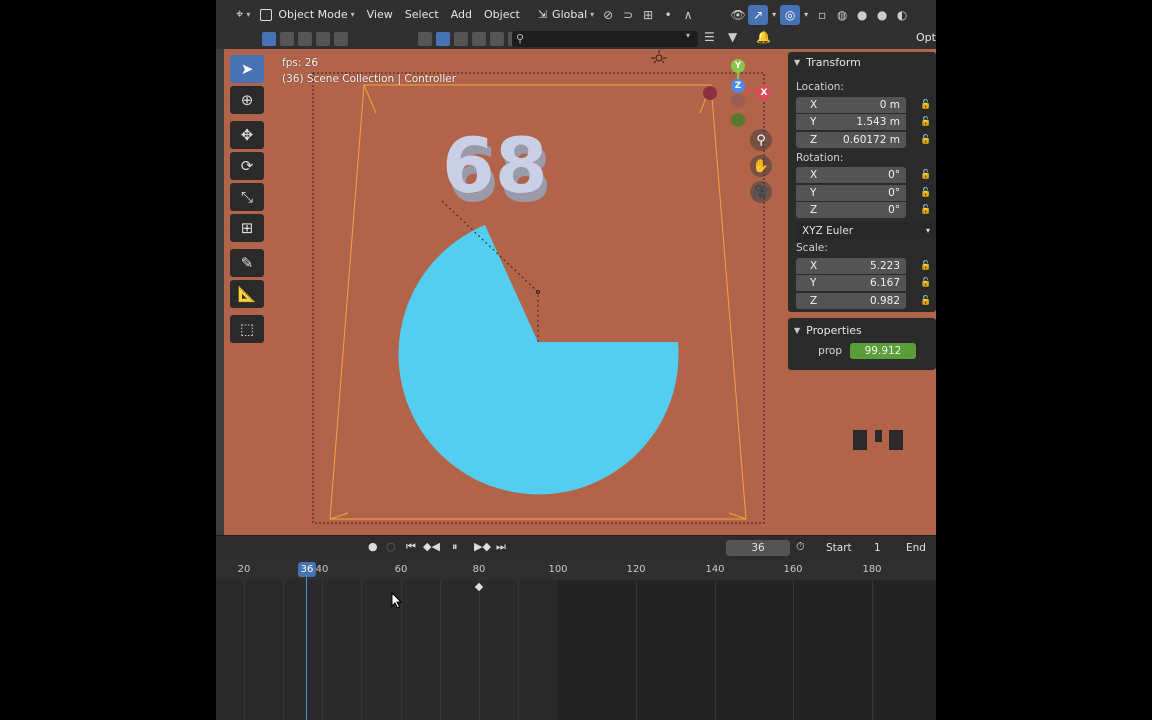 This screenshot has height=720, width=1152. What do you see at coordinates (243, 15) in the screenshot?
I see `editor-type-button: ⌖ ▾` at bounding box center [243, 15].